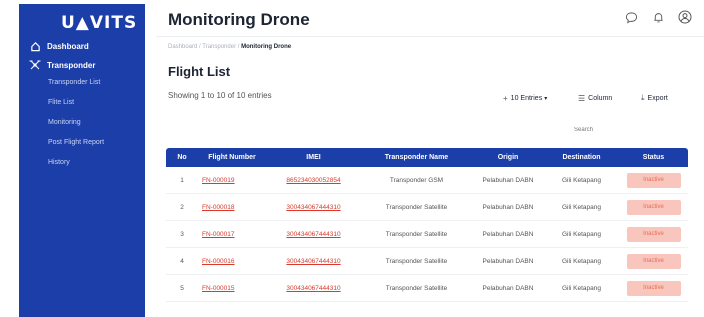  I want to click on search-input, so click(592, 130).